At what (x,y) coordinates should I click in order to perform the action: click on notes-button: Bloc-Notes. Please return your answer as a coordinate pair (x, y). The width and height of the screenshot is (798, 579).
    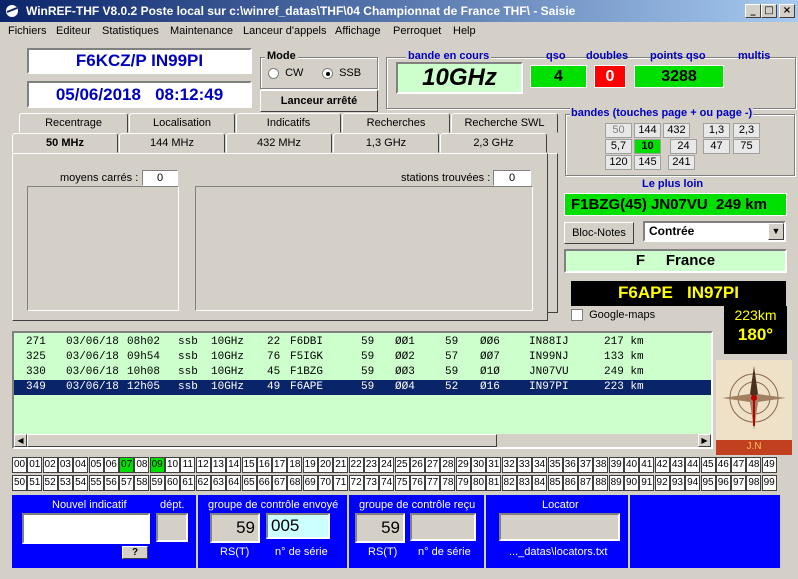
    Looking at the image, I should click on (599, 233).